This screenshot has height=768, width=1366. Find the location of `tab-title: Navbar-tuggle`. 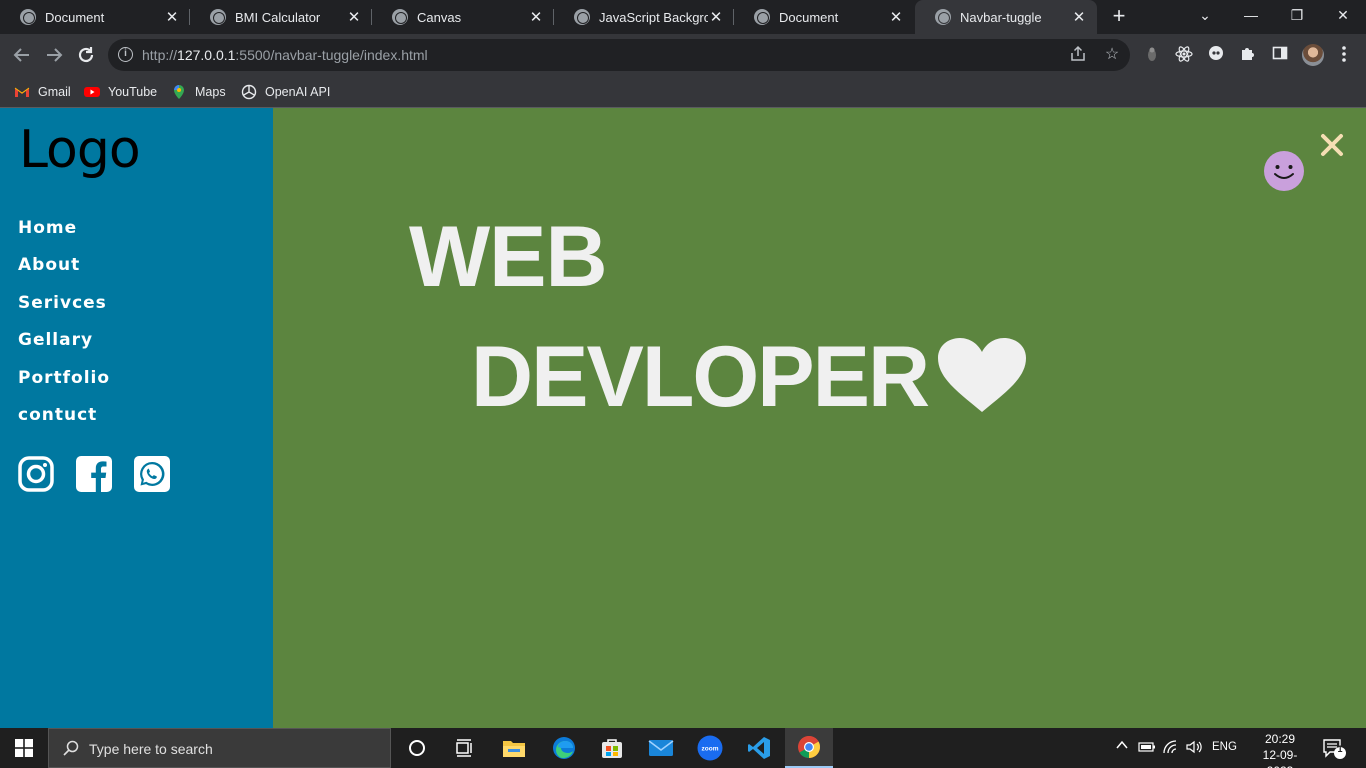

tab-title: Navbar-tuggle is located at coordinates (1001, 17).